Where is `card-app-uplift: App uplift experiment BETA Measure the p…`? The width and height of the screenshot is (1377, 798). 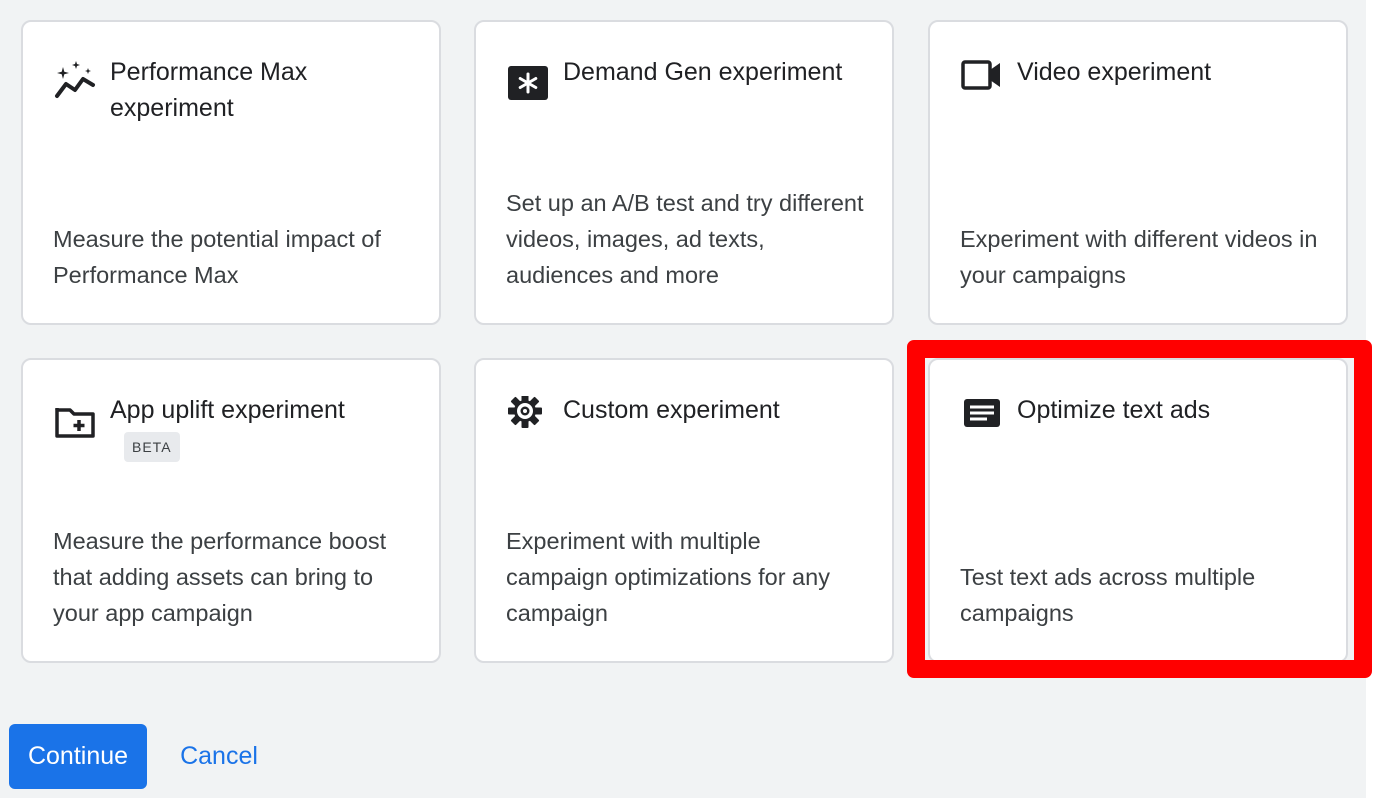
card-app-uplift: App uplift experiment BETA Measure the p… is located at coordinates (231, 510).